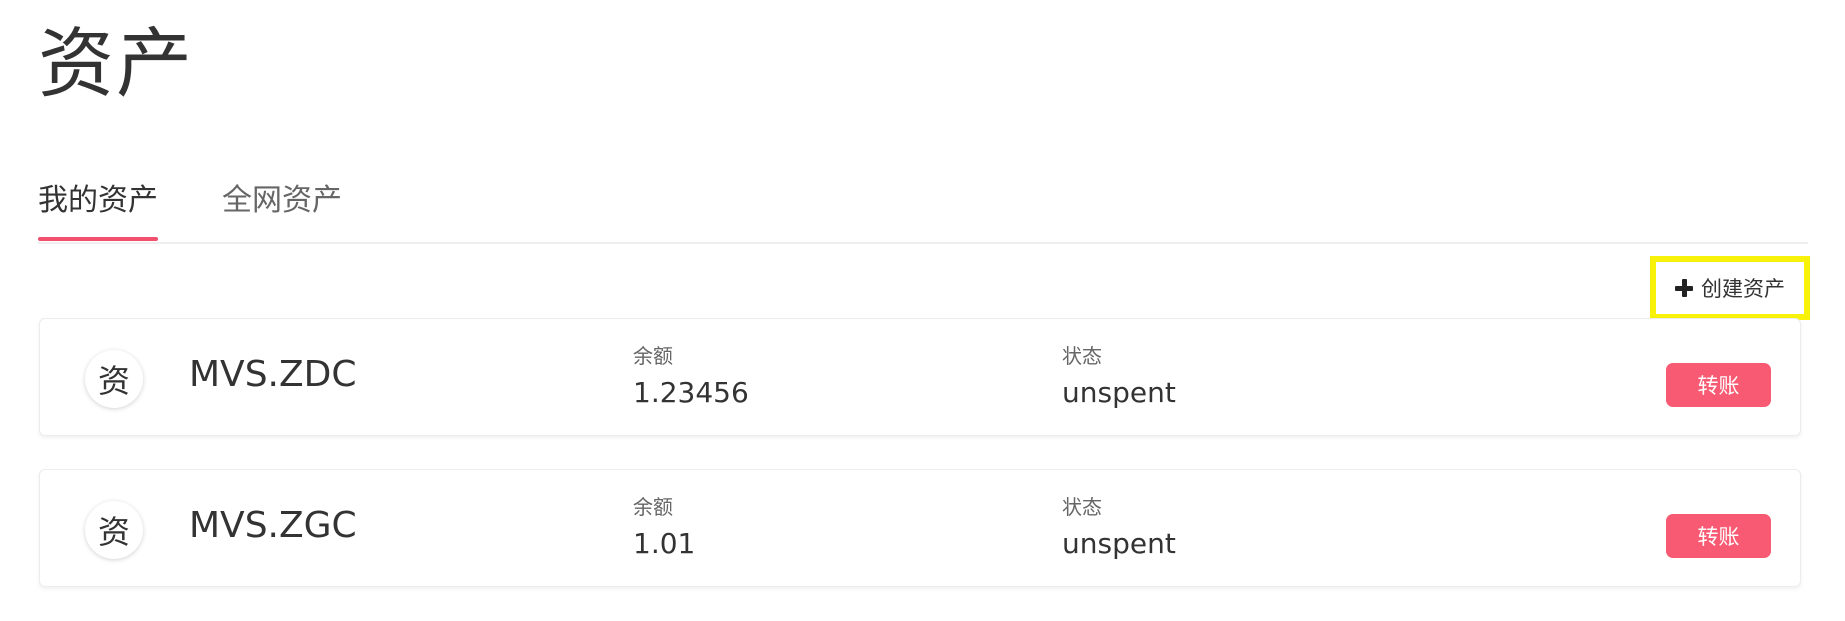  What do you see at coordinates (923, 213) in the screenshot?
I see `asset-tabs: 我的资产 全网资产` at bounding box center [923, 213].